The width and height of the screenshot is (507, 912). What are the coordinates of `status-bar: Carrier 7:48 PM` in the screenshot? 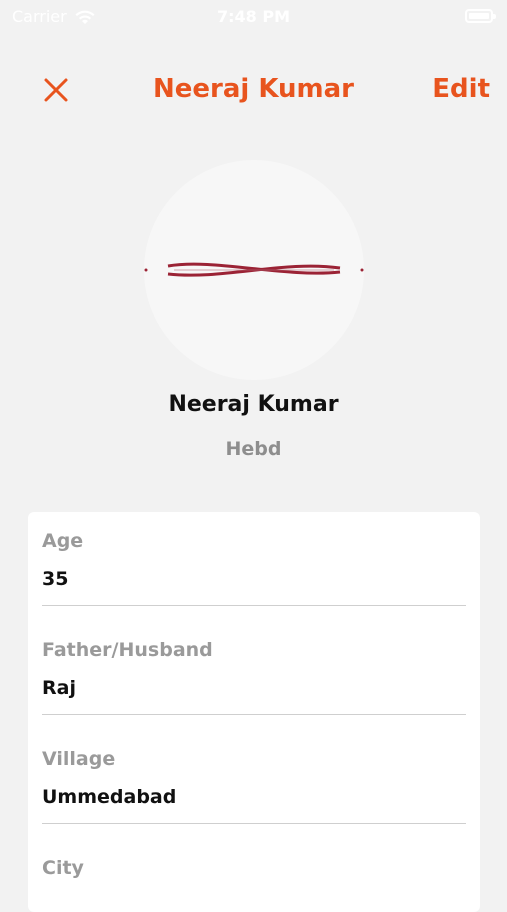 It's located at (253, 18).